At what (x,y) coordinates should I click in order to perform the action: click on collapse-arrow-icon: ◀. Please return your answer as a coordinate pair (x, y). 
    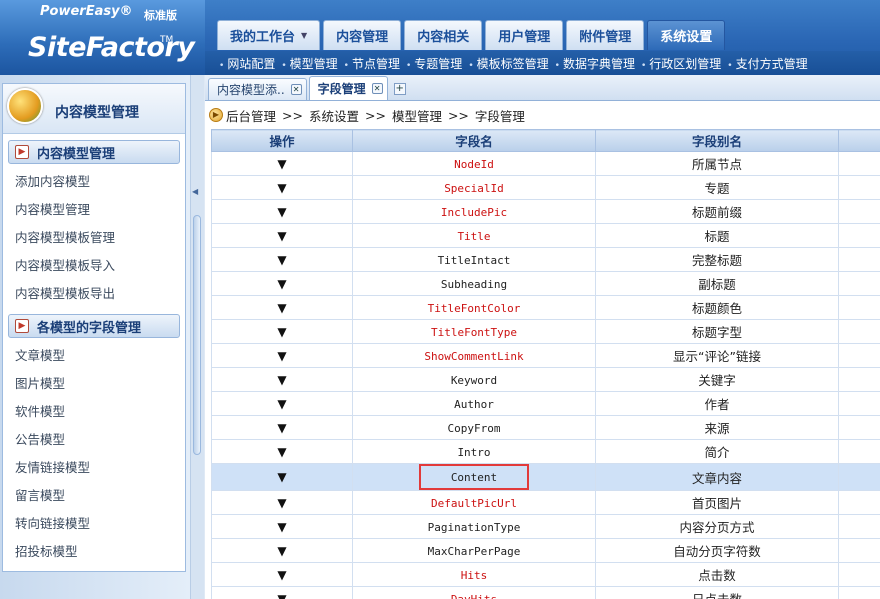
    Looking at the image, I should click on (195, 191).